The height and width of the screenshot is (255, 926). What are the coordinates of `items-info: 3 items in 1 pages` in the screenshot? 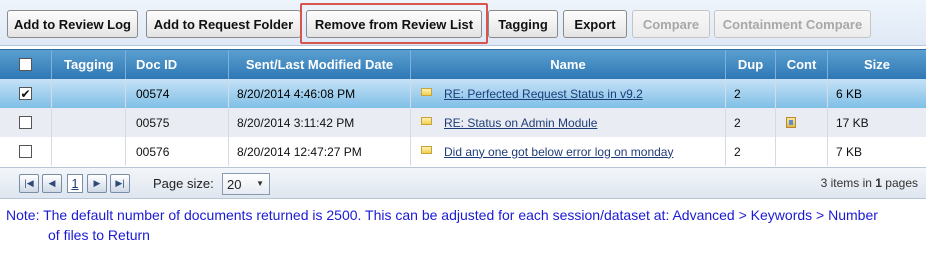 It's located at (869, 183).